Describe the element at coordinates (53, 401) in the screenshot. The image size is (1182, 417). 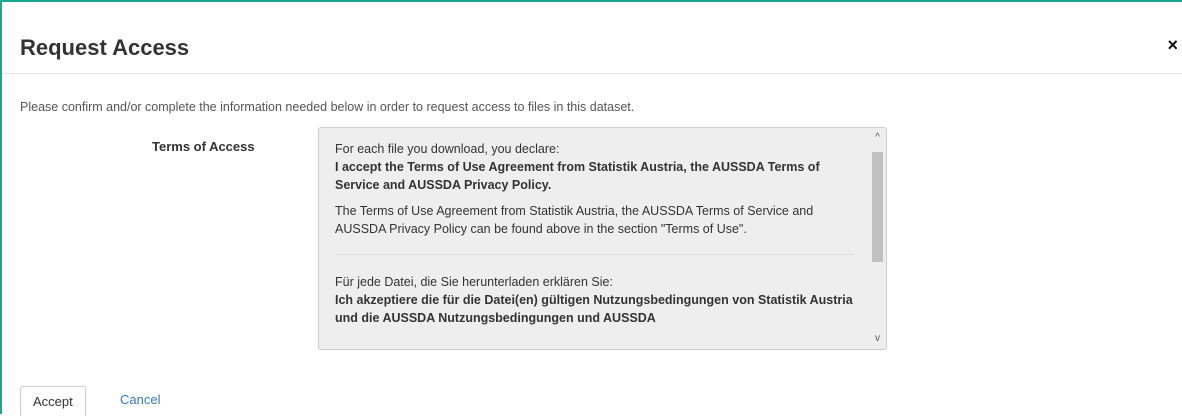
I see `accept-button: Accept` at that location.